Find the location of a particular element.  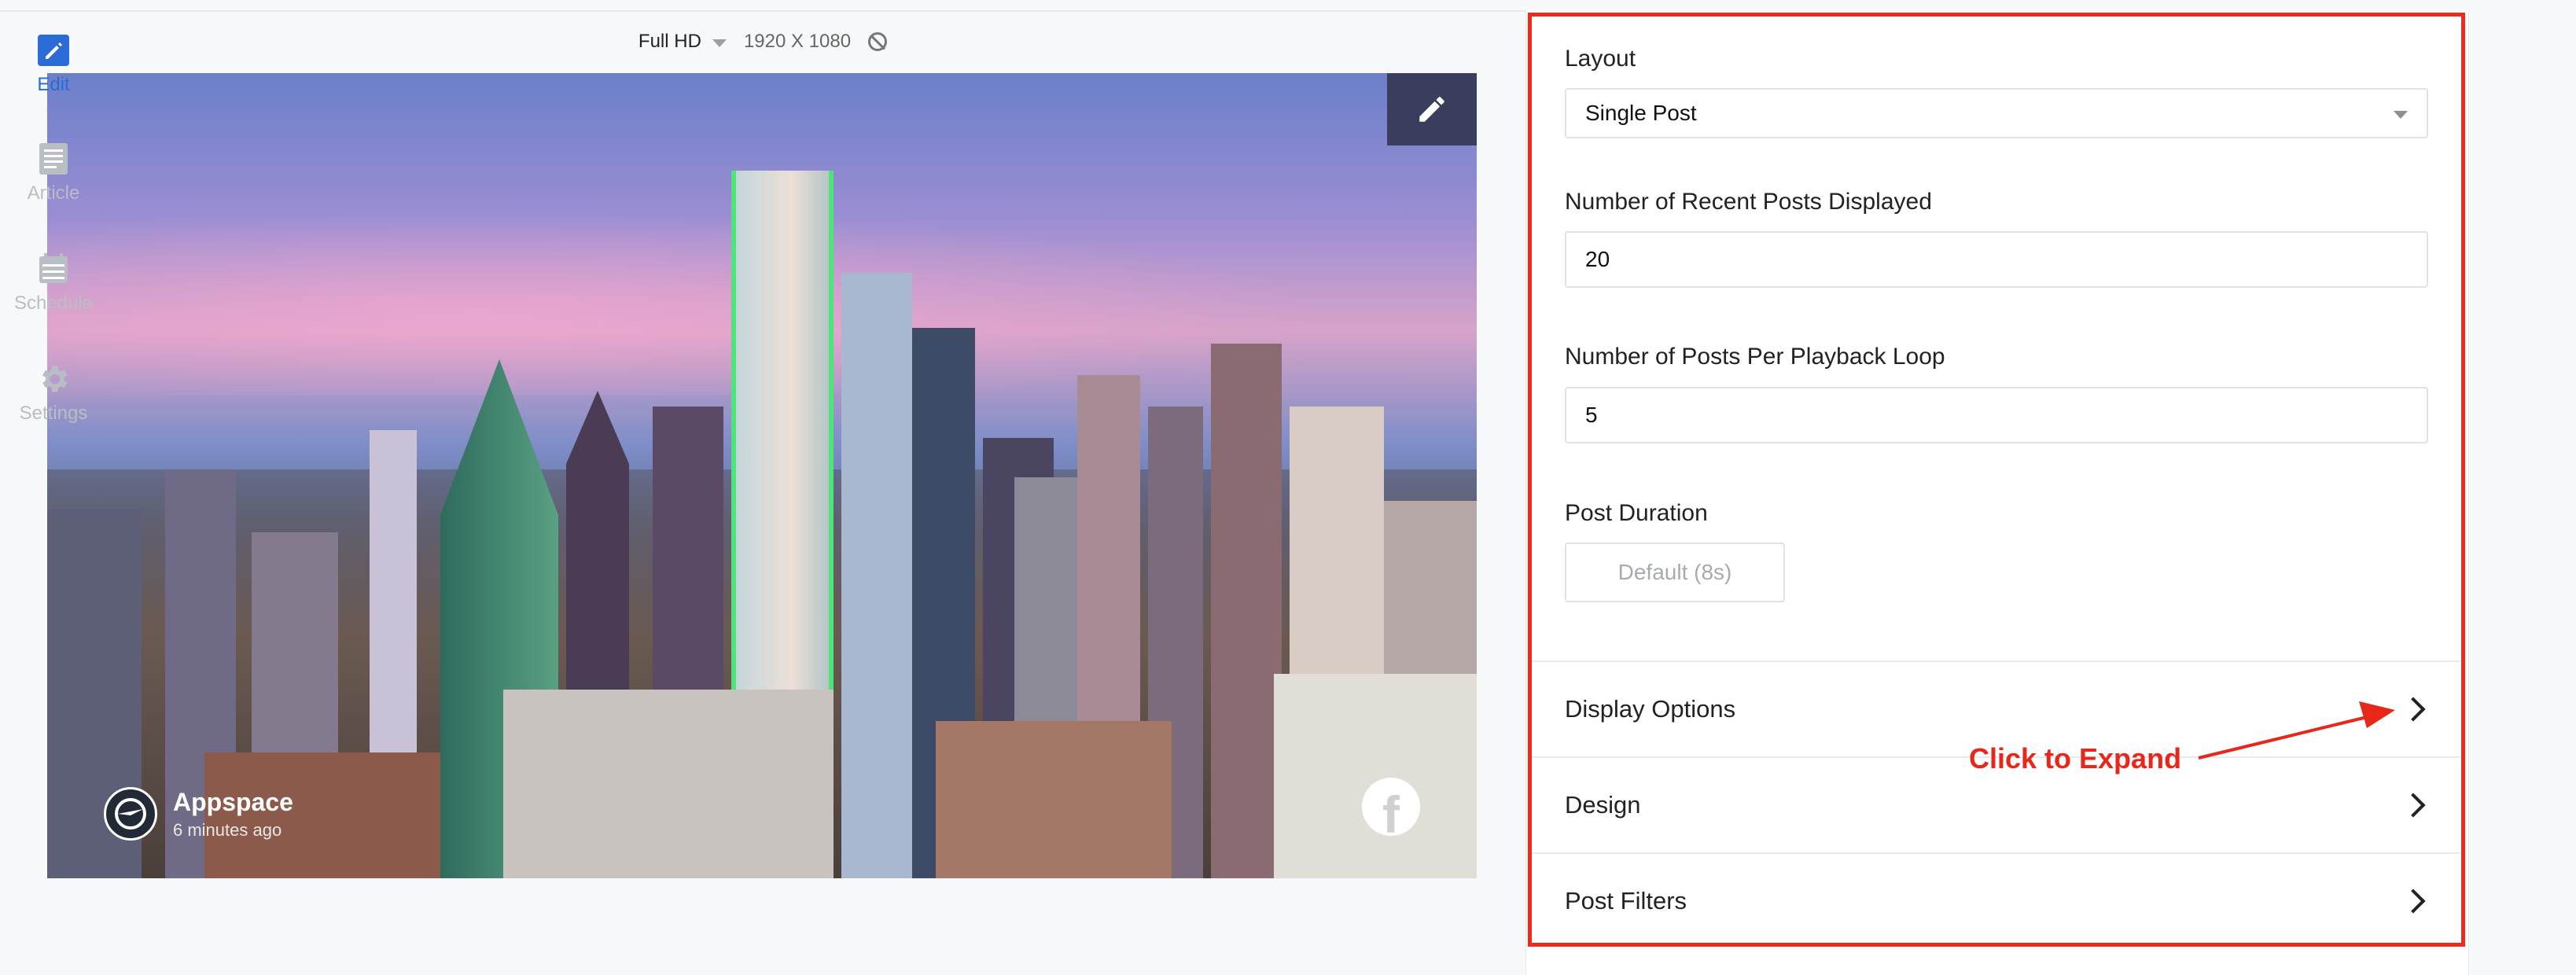

rail-item-settings: Settings is located at coordinates (53, 393).